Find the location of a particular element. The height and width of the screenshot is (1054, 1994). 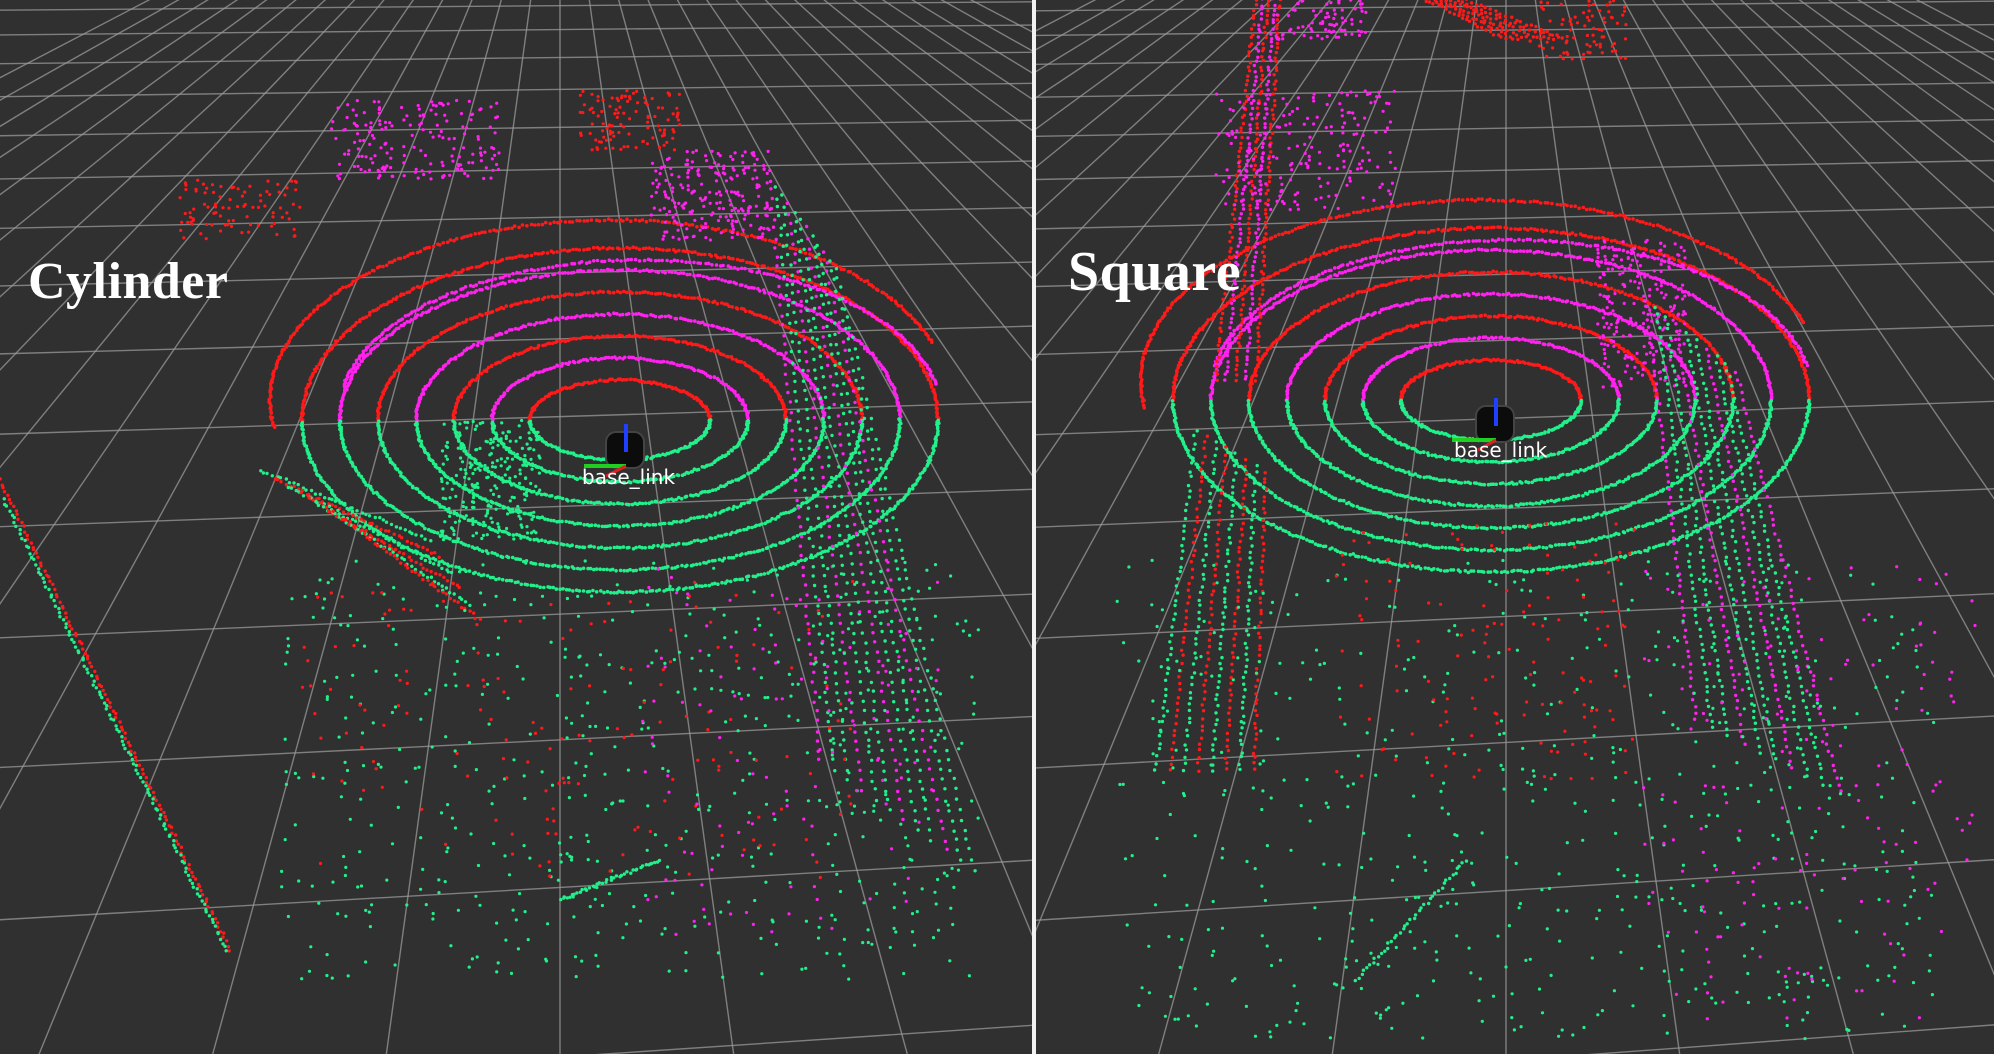

panel-title: Square is located at coordinates (1155, 272).